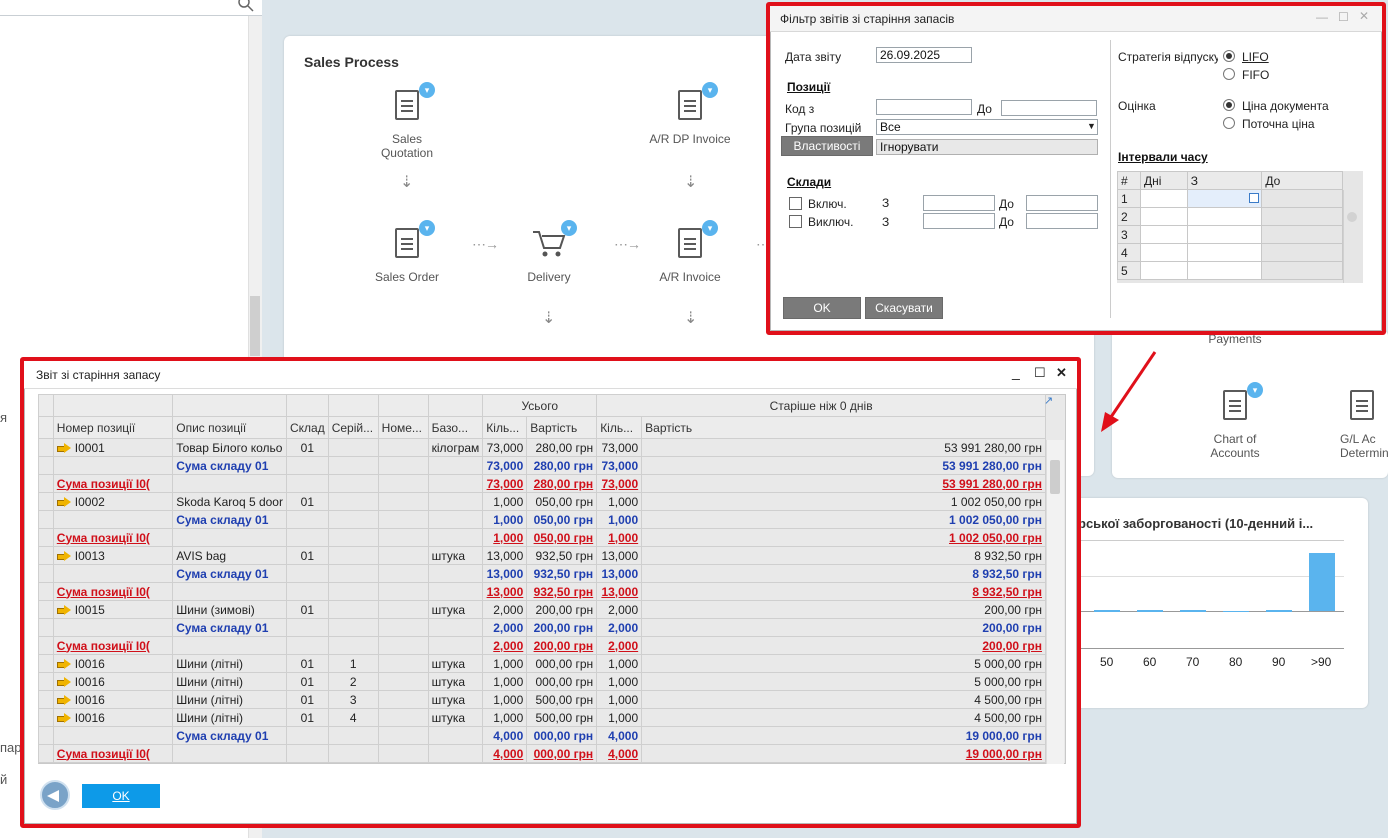  Describe the element at coordinates (690, 252) in the screenshot. I see `ar-invoice-node: ▾ A/R Invoice` at that location.